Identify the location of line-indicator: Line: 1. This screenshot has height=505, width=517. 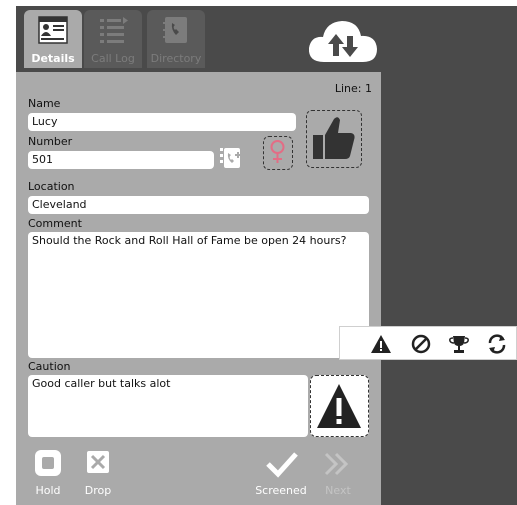
(353, 88).